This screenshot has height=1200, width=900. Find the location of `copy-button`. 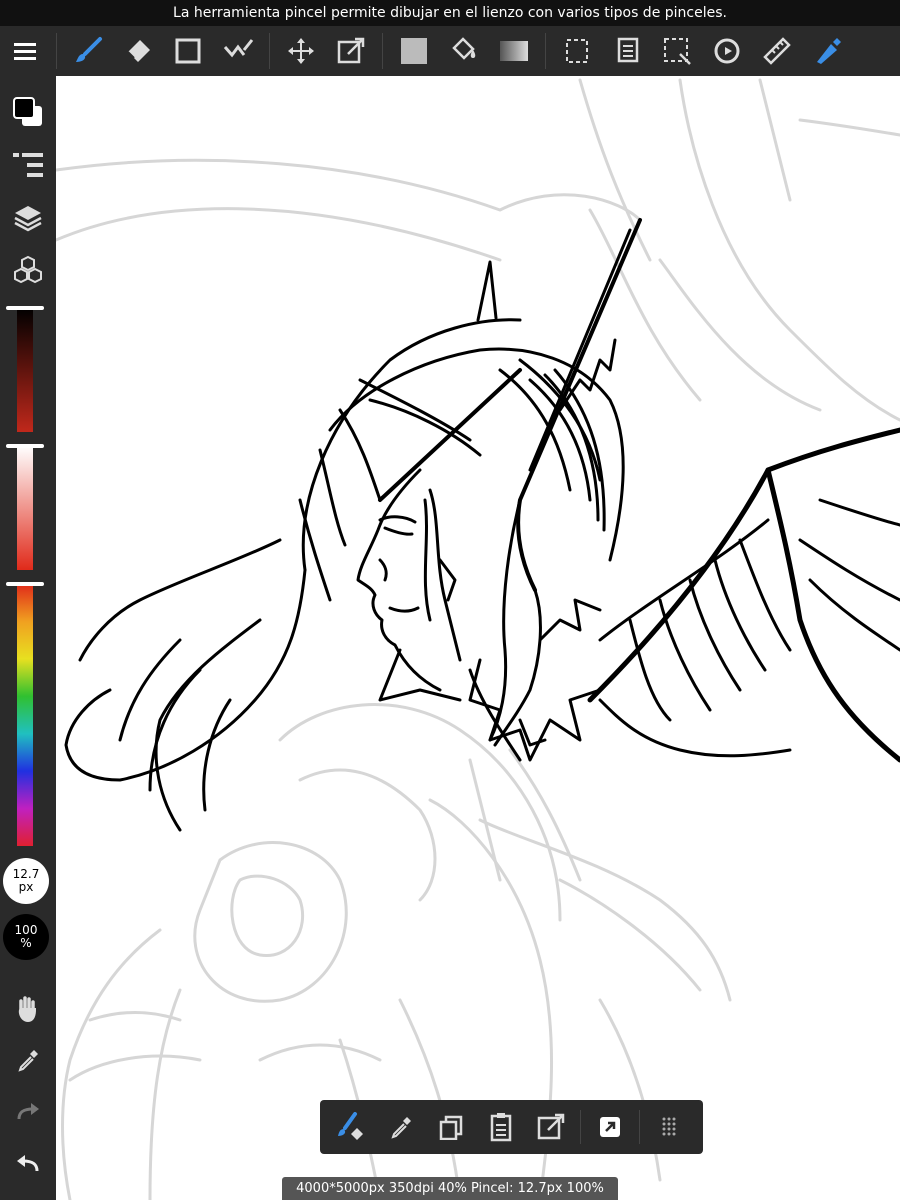

copy-button is located at coordinates (627, 51).